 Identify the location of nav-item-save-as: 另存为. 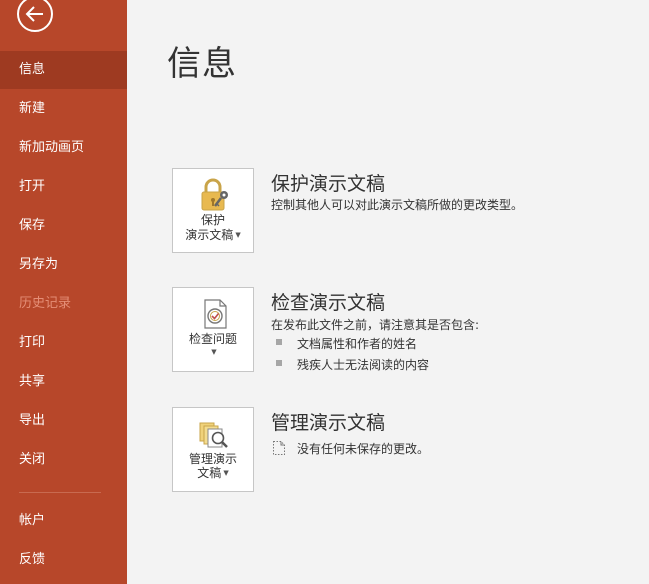
(63, 265).